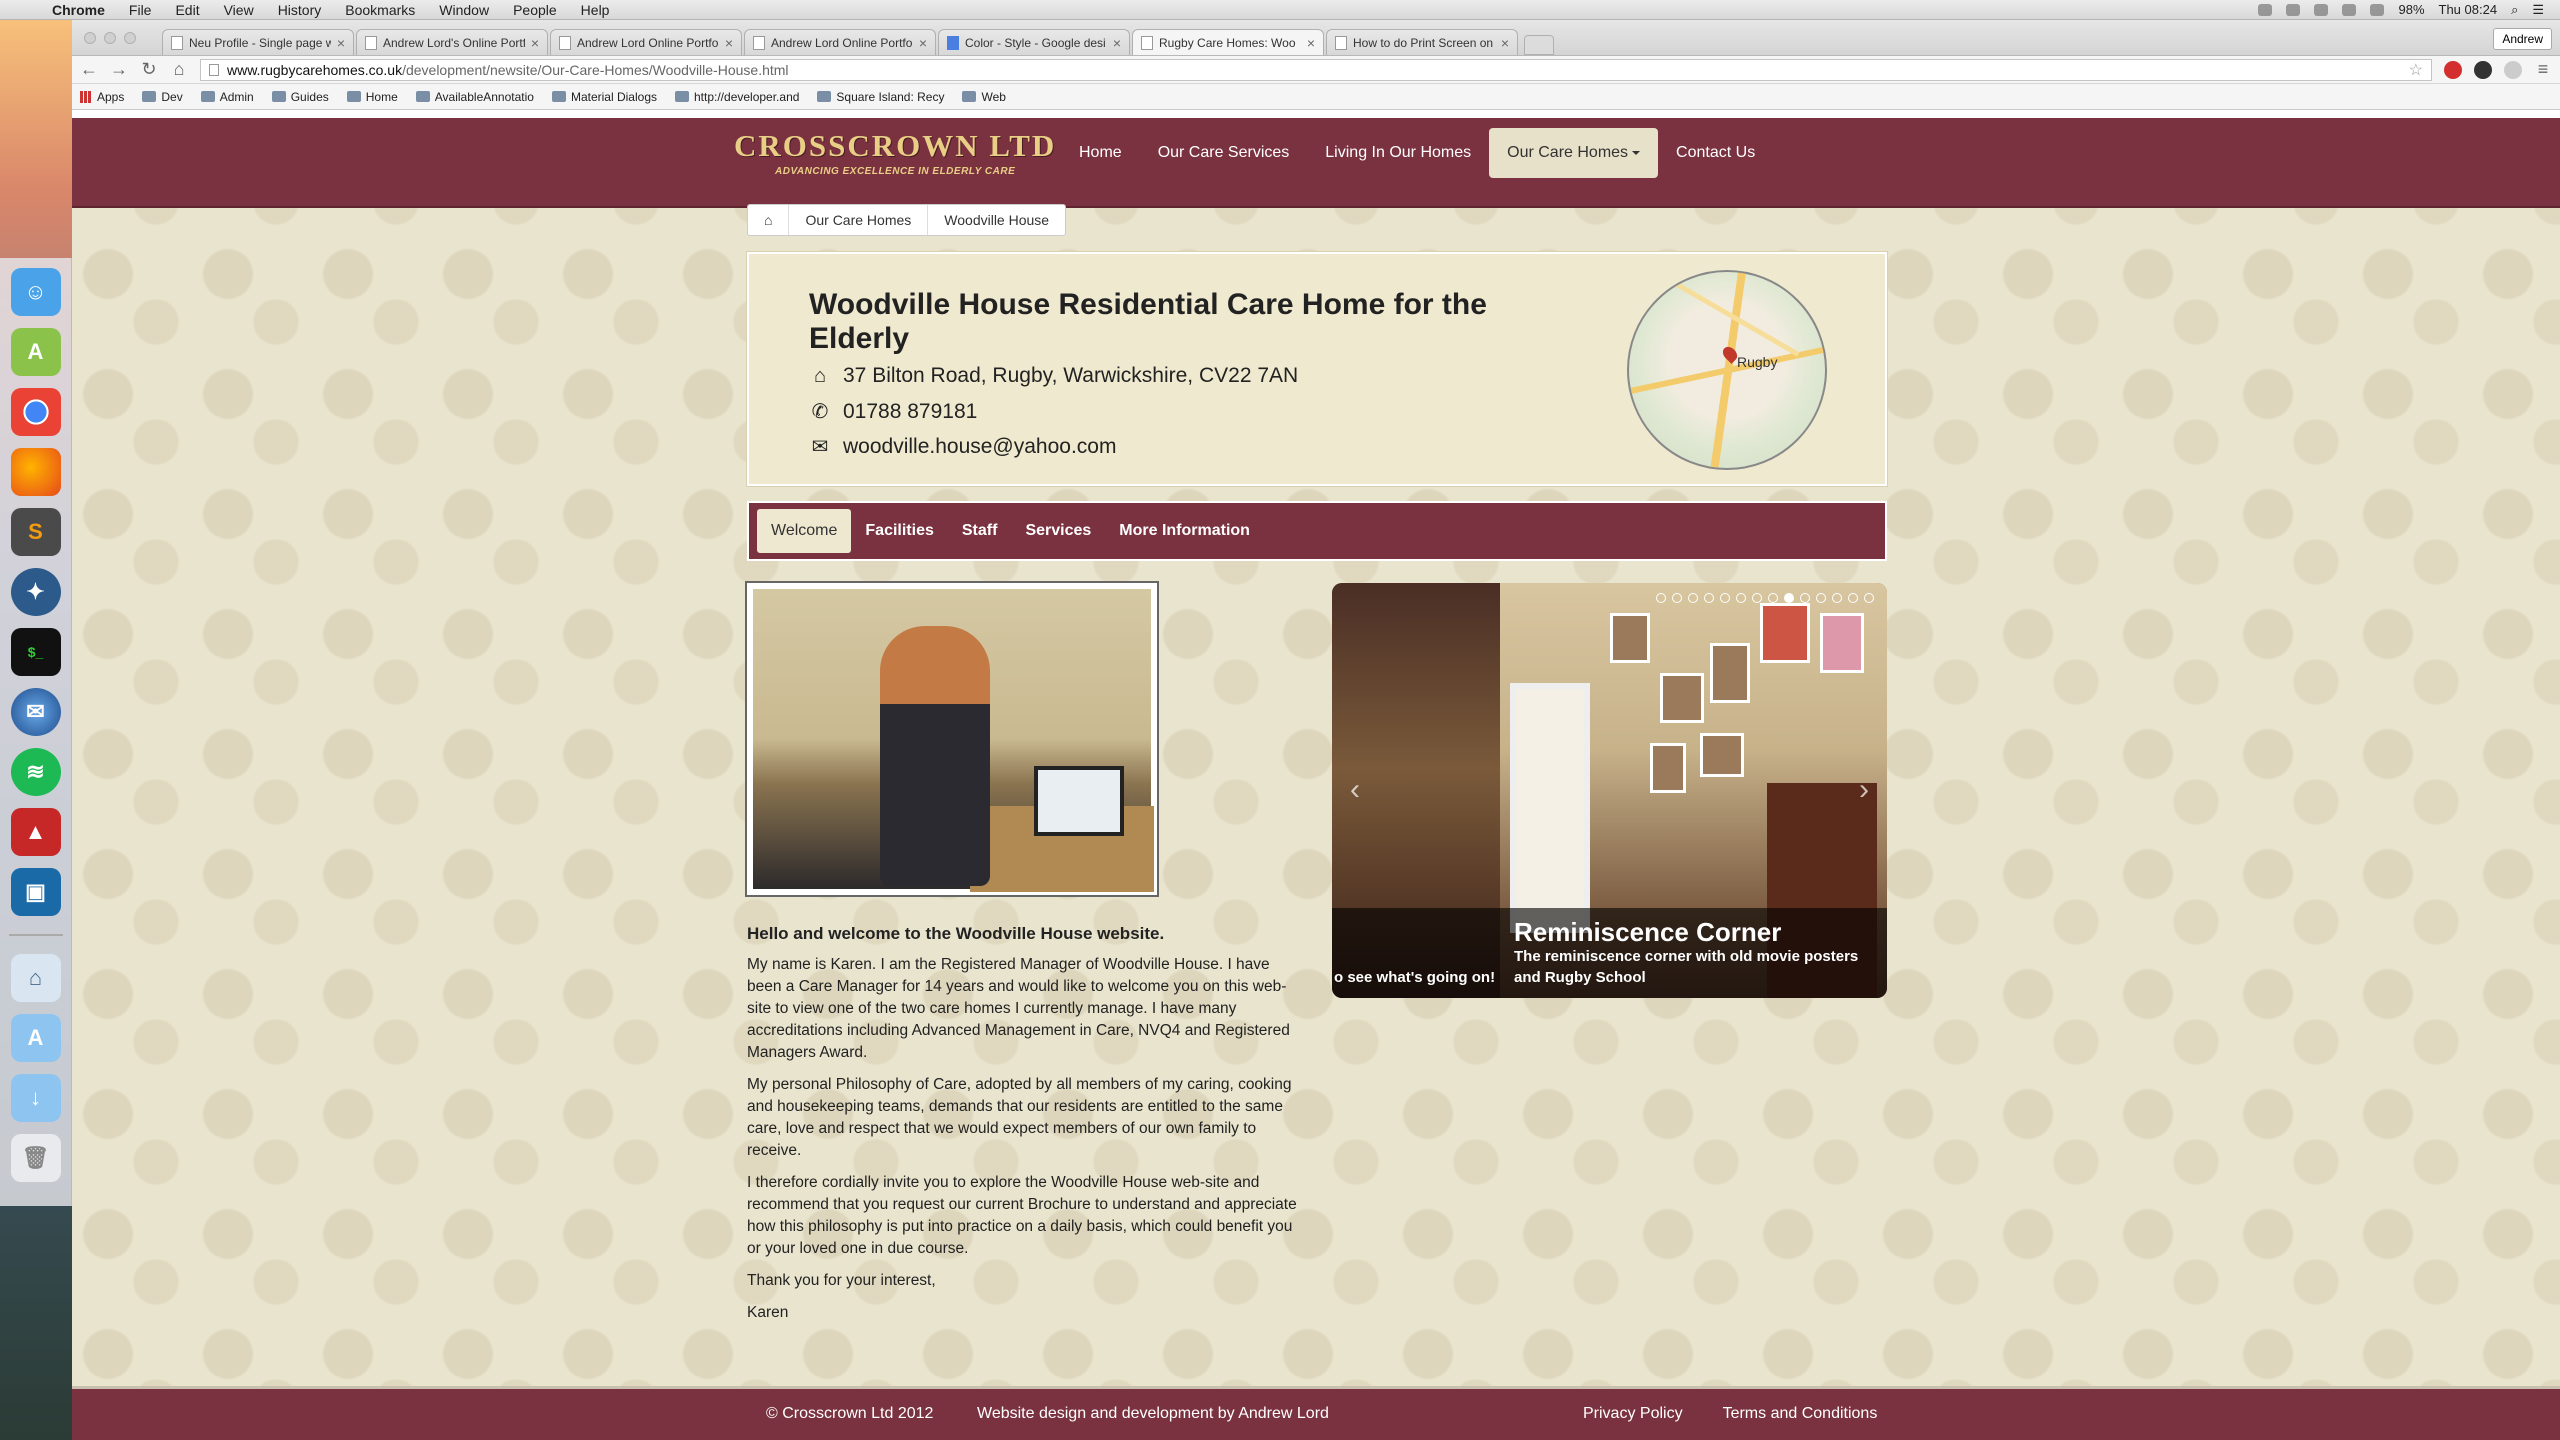  I want to click on bookmark-item: AvailableAnnotatio, so click(474, 97).